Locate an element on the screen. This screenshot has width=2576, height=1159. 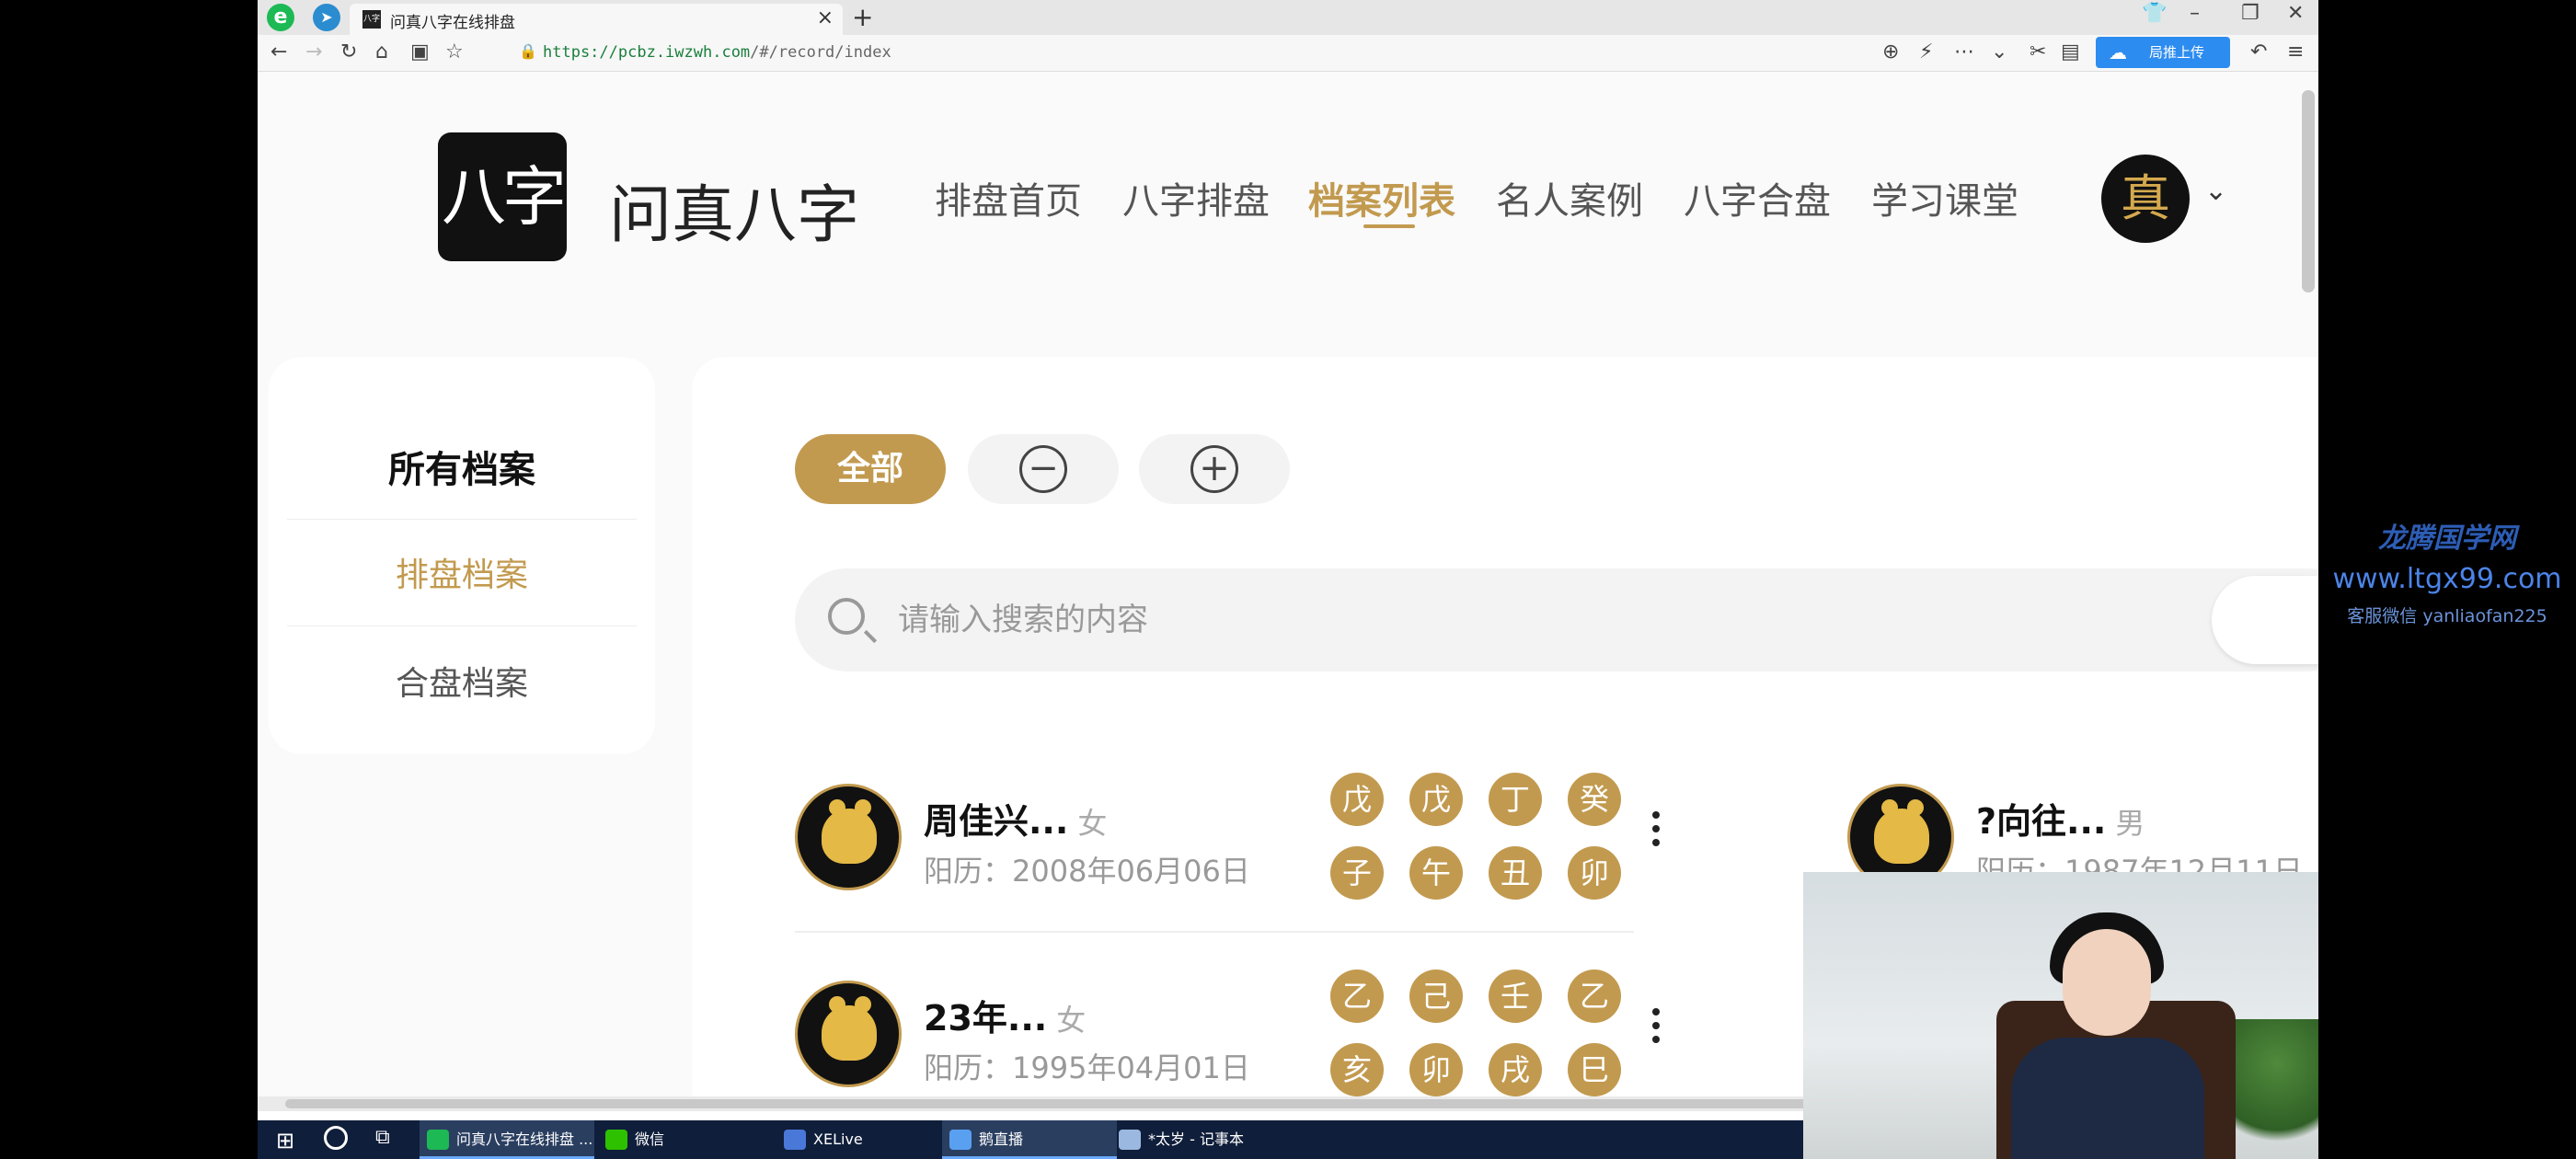
rat-zodiac-avatar is located at coordinates (848, 837).